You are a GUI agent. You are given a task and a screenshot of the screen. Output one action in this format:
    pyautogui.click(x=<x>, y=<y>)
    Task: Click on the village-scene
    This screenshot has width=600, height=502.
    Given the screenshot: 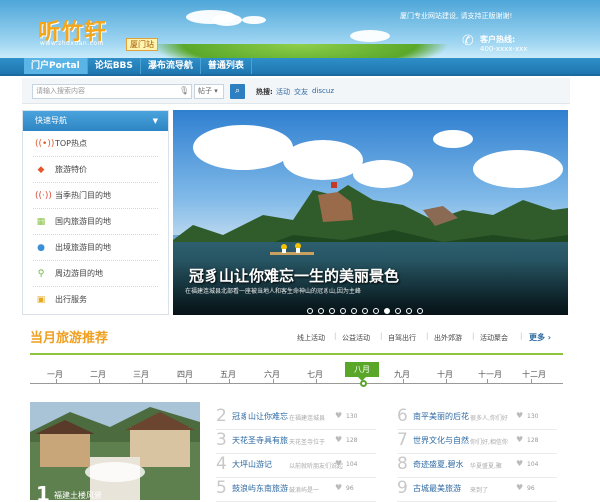 What is the action you would take?
    pyautogui.click(x=115, y=451)
    